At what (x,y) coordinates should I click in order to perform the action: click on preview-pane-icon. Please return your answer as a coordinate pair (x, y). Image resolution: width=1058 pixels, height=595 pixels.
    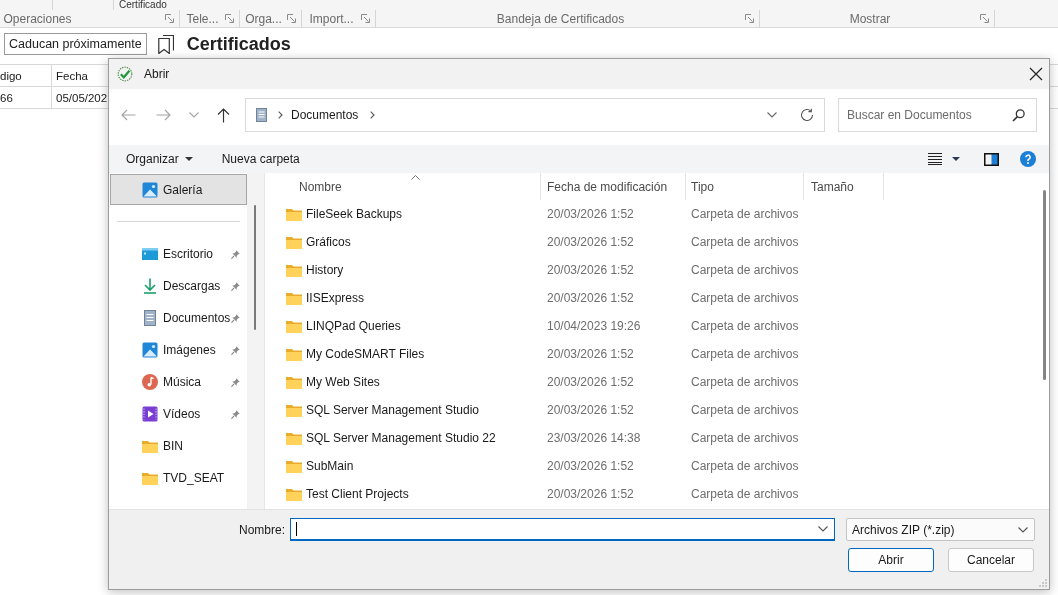
    Looking at the image, I should click on (991, 159).